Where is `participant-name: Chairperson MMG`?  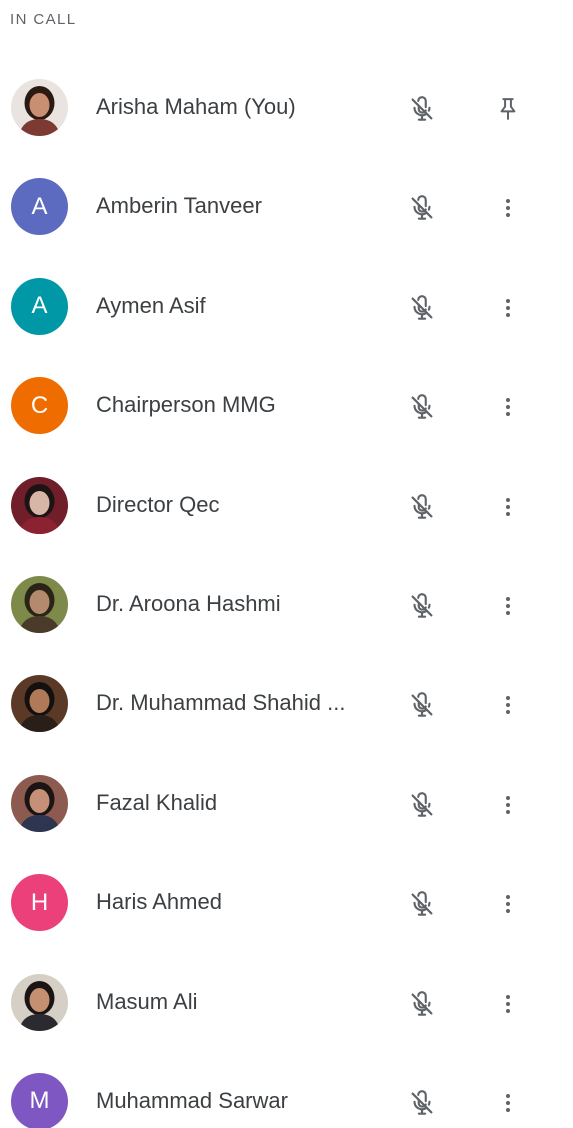
participant-name: Chairperson MMG is located at coordinates (186, 405).